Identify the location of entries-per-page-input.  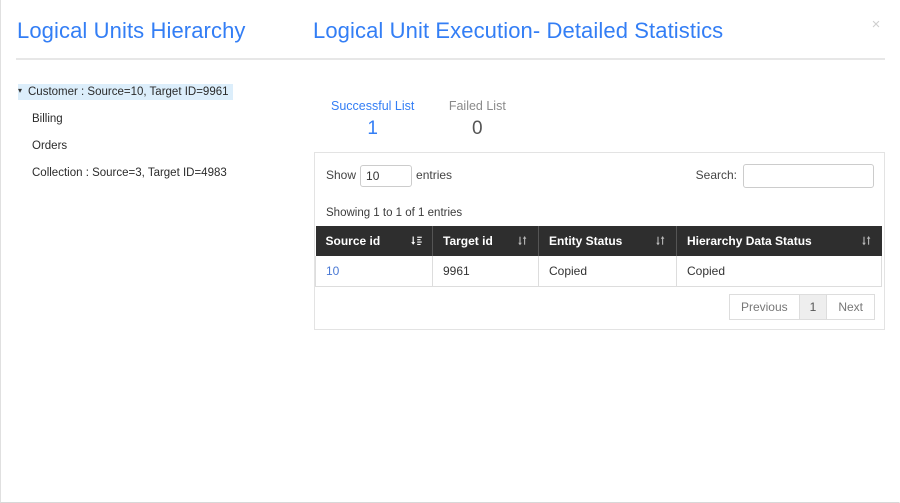
(386, 176).